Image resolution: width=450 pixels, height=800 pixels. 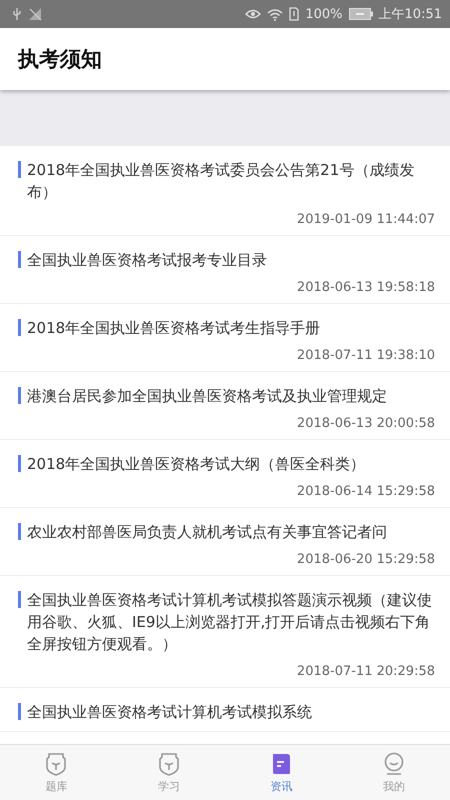 I want to click on face-icon, so click(x=393, y=764).